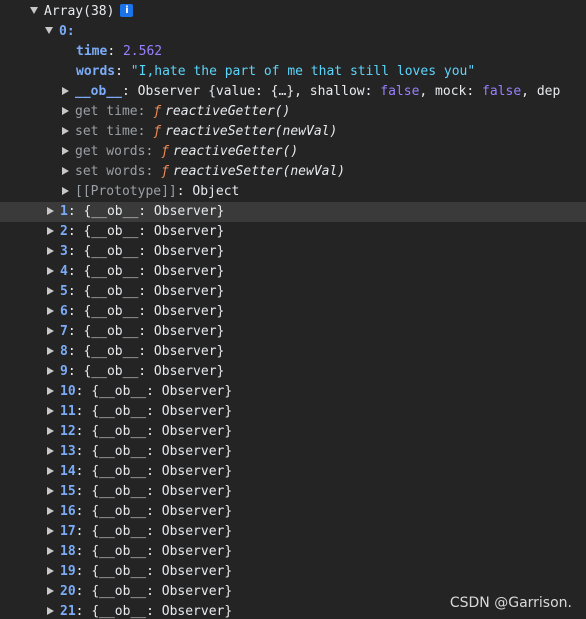  I want to click on item-index: 20, so click(68, 591).